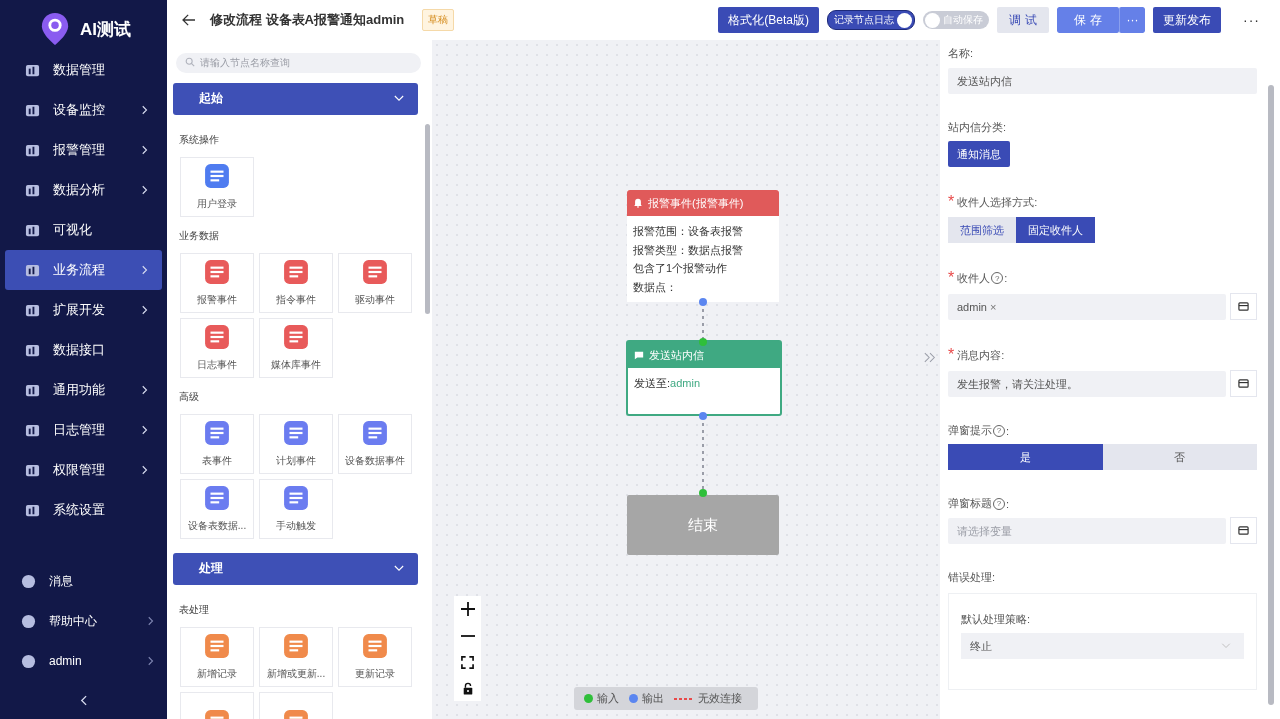 The image size is (1280, 719). Describe the element at coordinates (189, 396) in the screenshot. I see `group-title: 高级` at that location.